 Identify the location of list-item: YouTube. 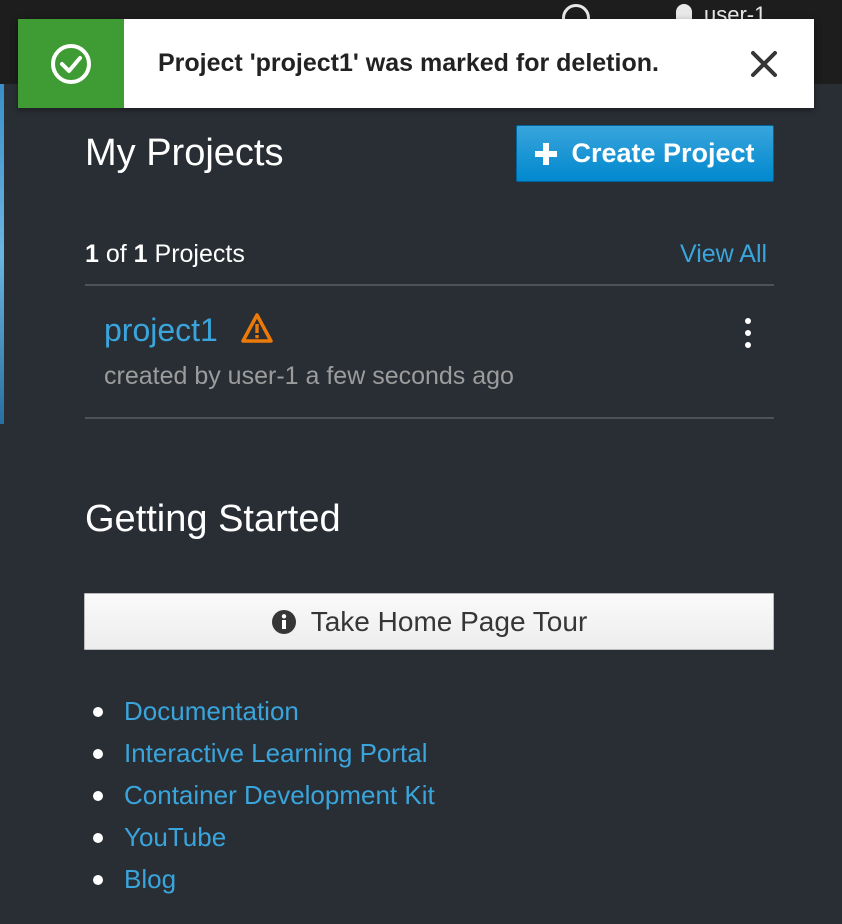
(260, 837).